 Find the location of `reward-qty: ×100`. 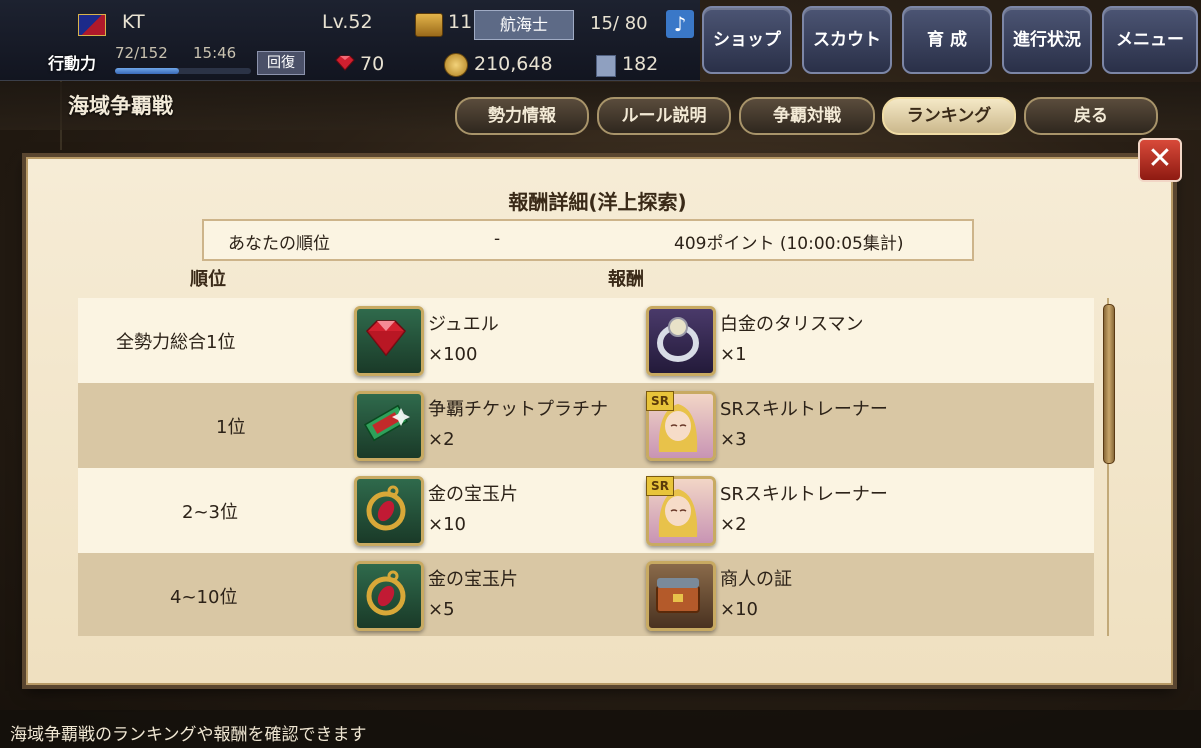

reward-qty: ×100 is located at coordinates (453, 354).